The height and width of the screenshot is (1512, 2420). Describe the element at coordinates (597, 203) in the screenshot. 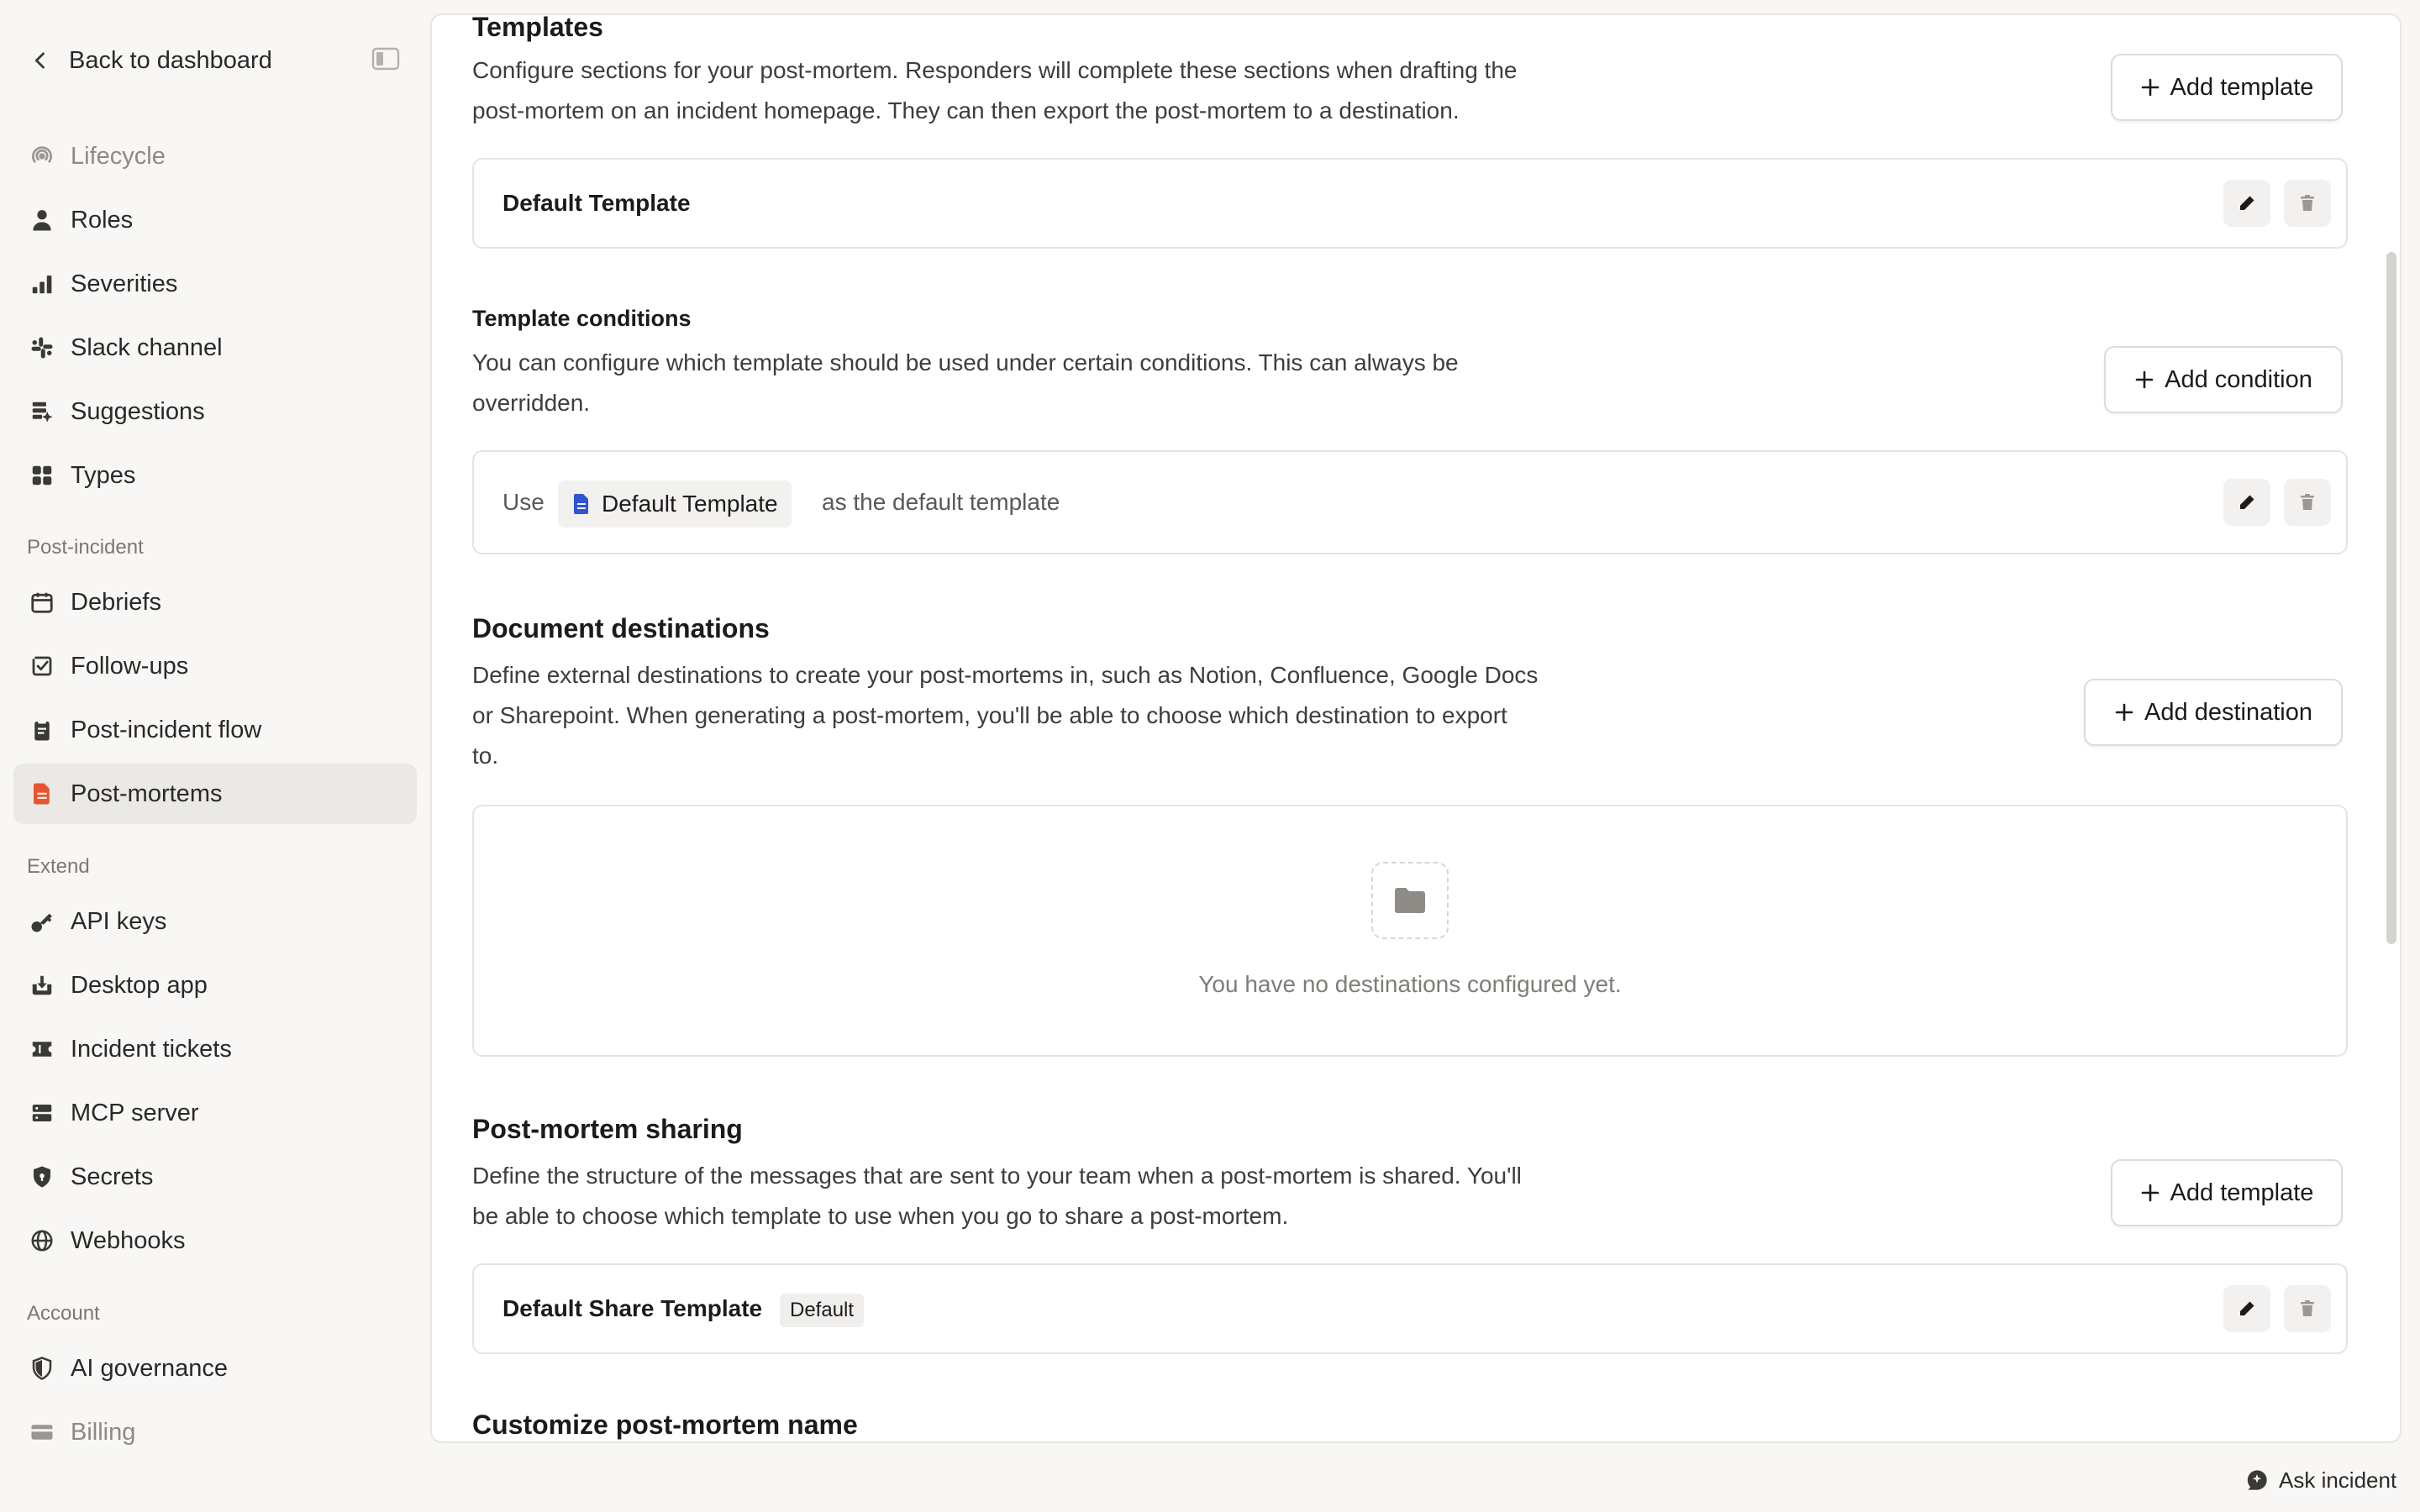

I see `template-row-title: Default Template` at that location.